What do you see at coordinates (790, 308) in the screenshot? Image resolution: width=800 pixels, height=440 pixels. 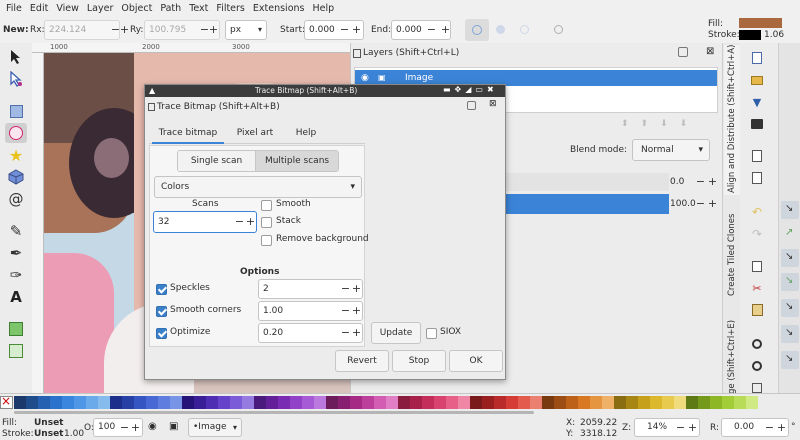 I see `snap-midpoints-button: ↘` at bounding box center [790, 308].